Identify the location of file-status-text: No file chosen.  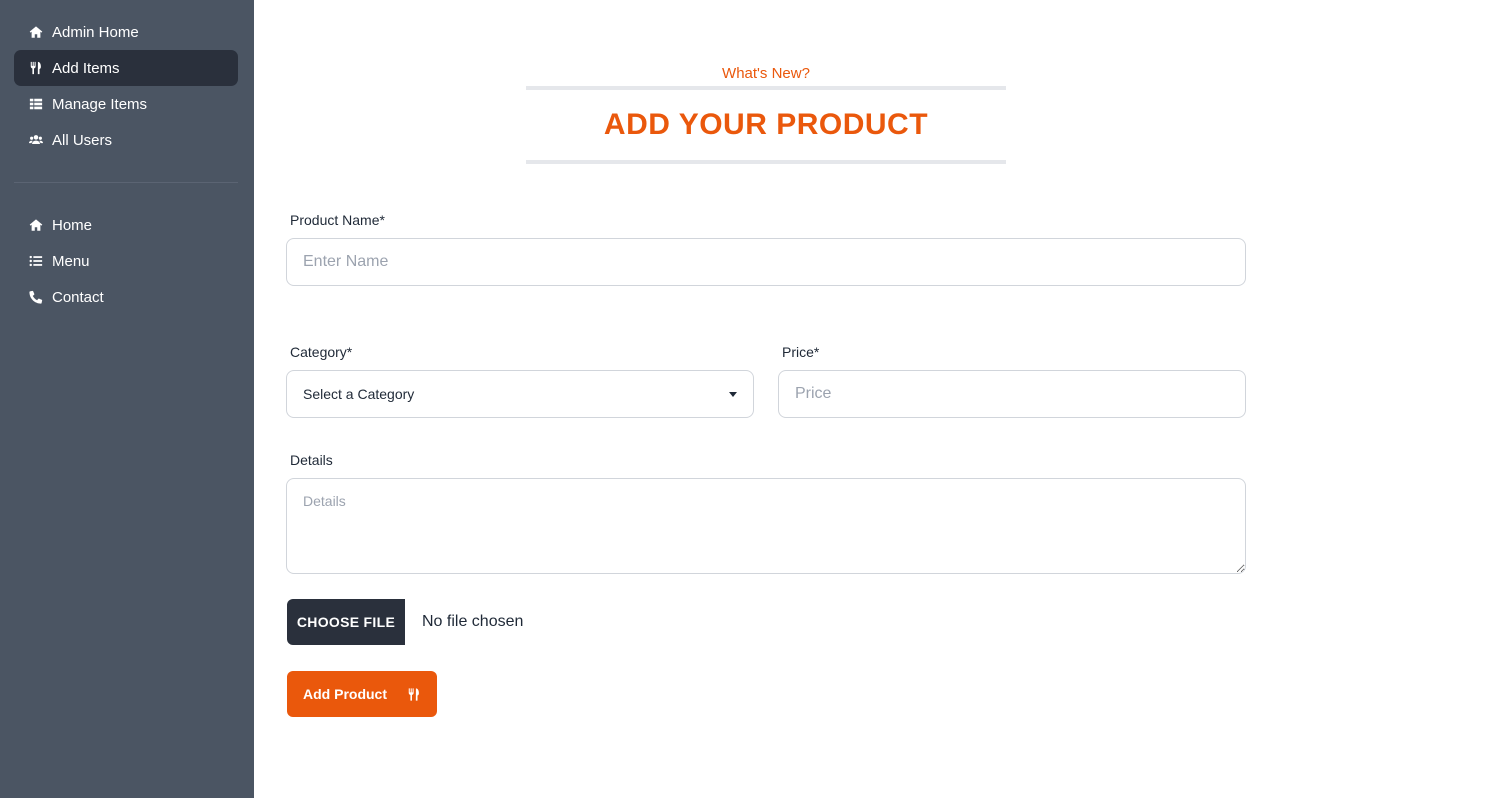
(473, 621).